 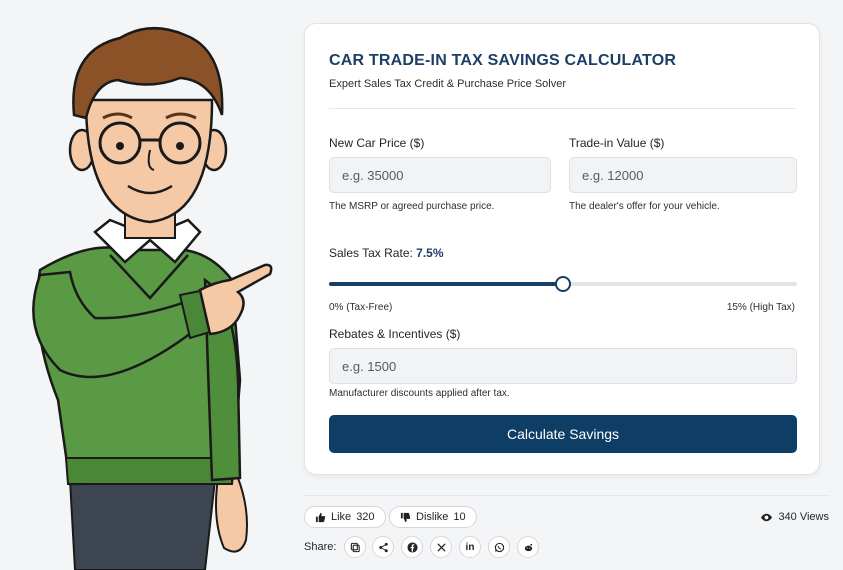 What do you see at coordinates (361, 307) in the screenshot?
I see `tax-range-min-label: 0% (Tax-Free)` at bounding box center [361, 307].